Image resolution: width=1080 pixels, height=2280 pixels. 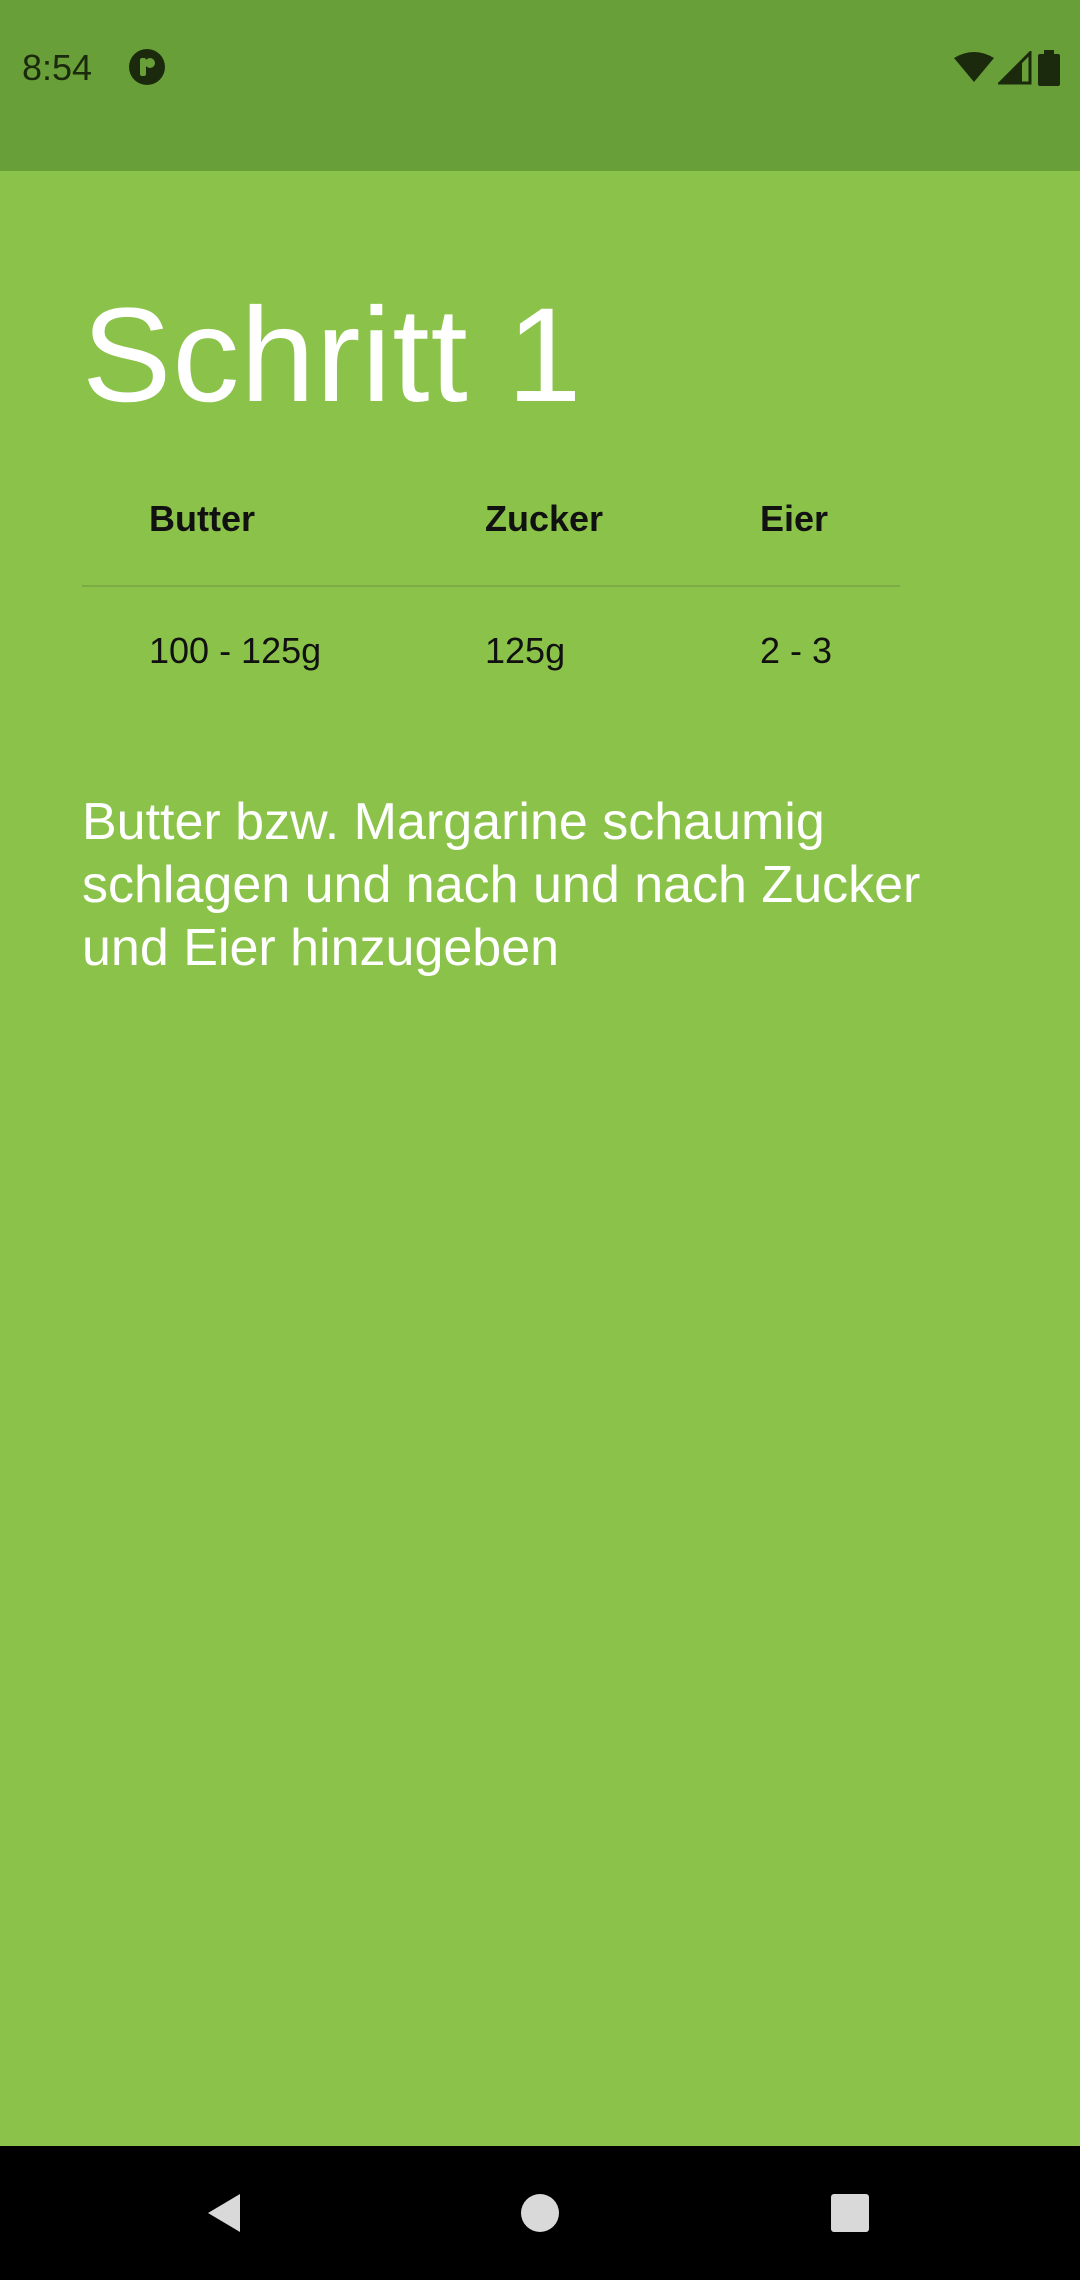 What do you see at coordinates (796, 650) in the screenshot?
I see `value-eier: 2 - 3` at bounding box center [796, 650].